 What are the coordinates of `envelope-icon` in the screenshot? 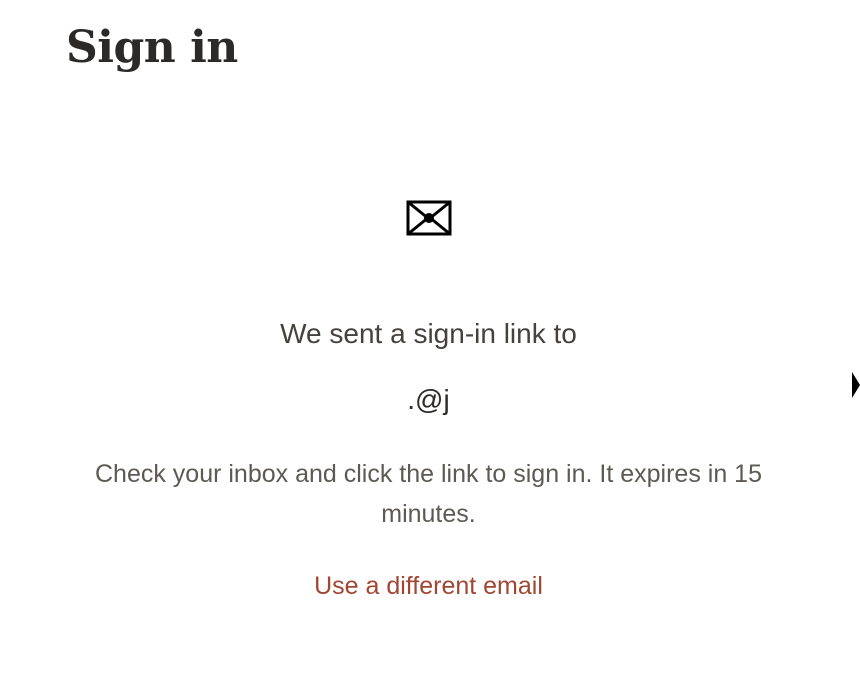 It's located at (428, 218).